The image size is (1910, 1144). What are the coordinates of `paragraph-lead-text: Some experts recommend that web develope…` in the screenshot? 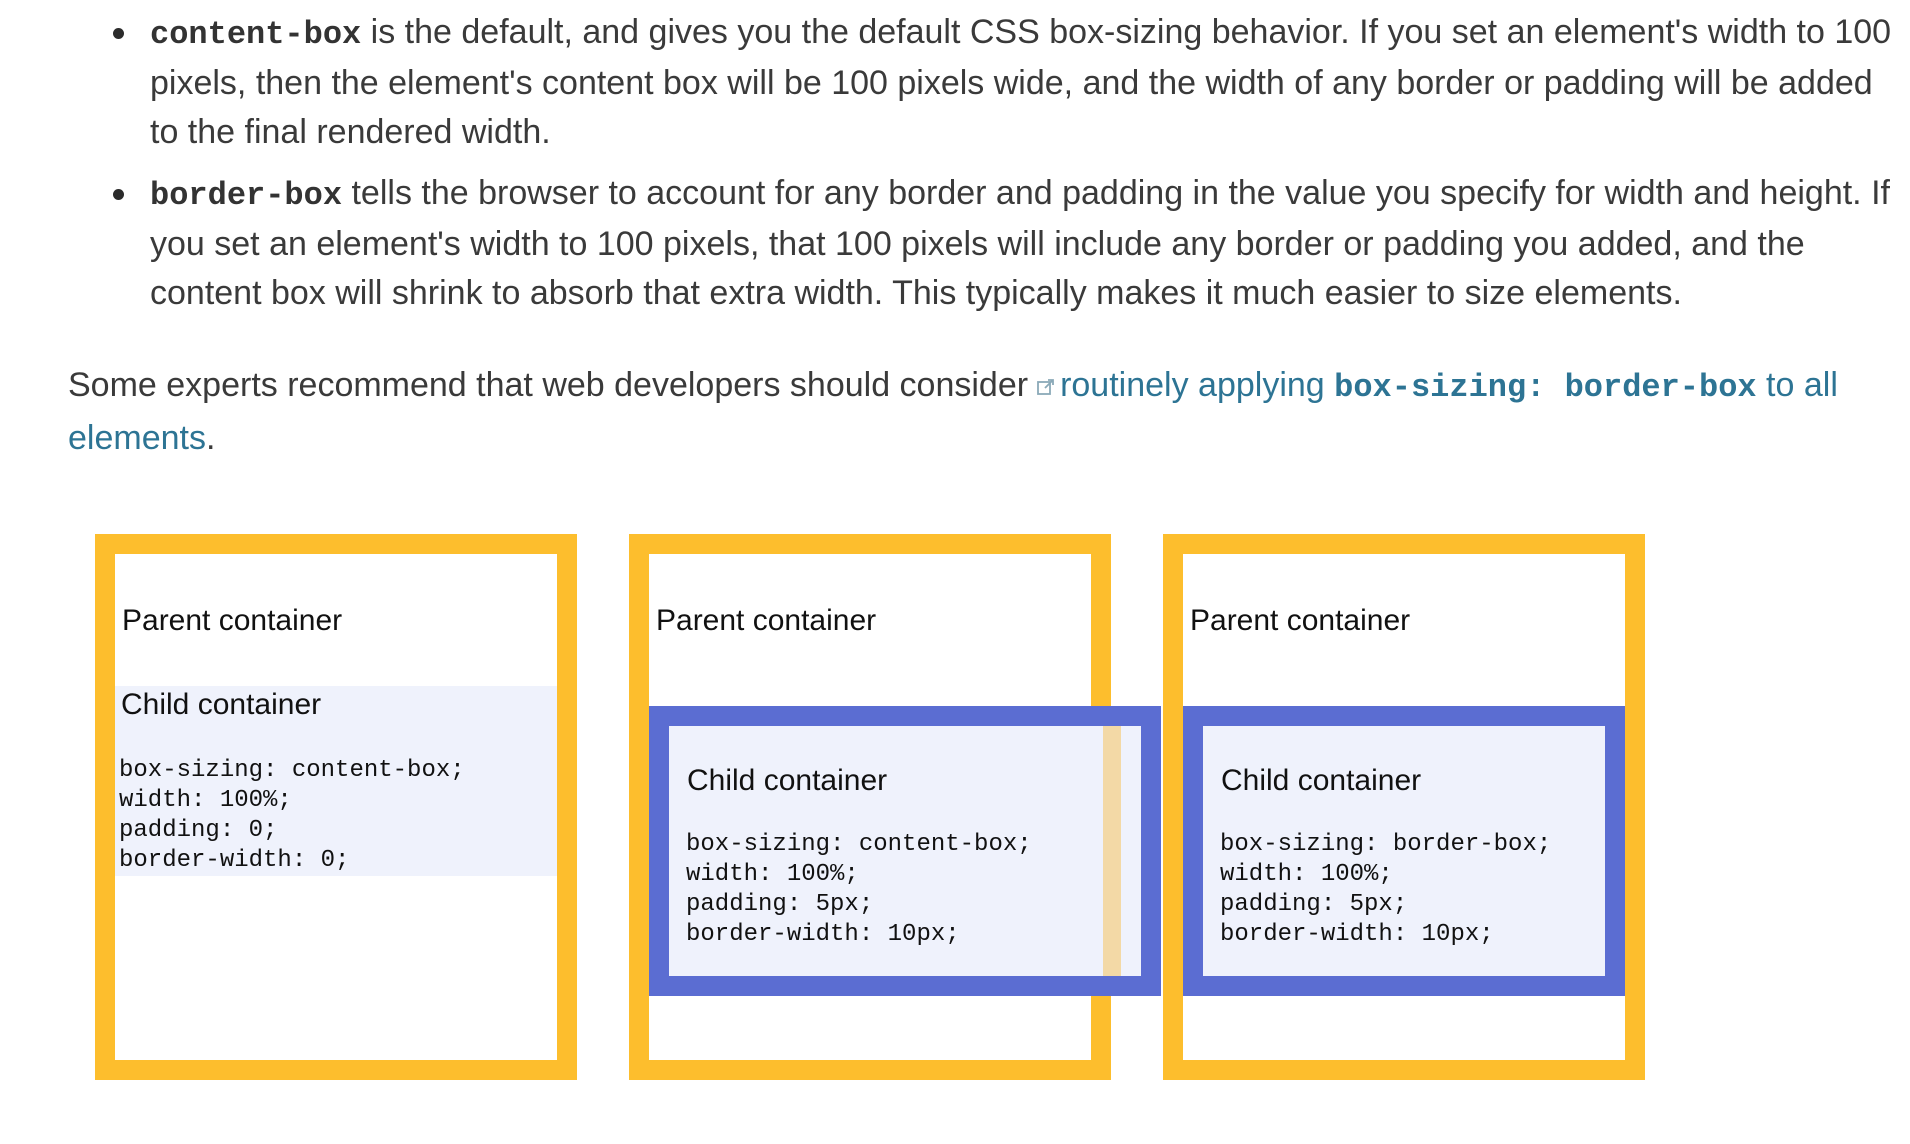 It's located at (548, 385).